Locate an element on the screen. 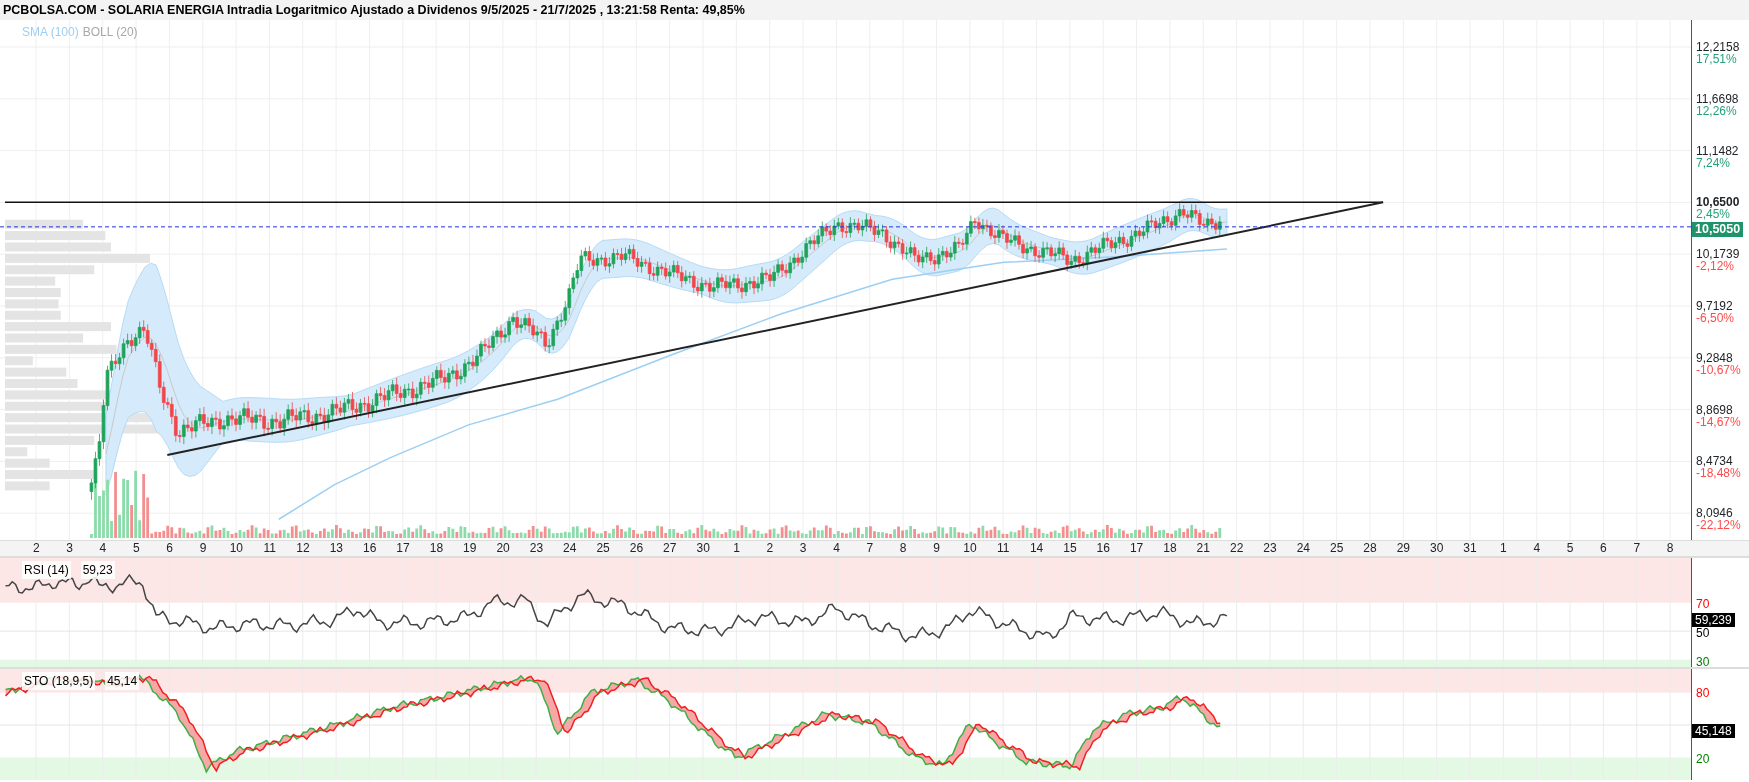 The width and height of the screenshot is (1749, 782). value-tag: 45,148 is located at coordinates (1713, 731).